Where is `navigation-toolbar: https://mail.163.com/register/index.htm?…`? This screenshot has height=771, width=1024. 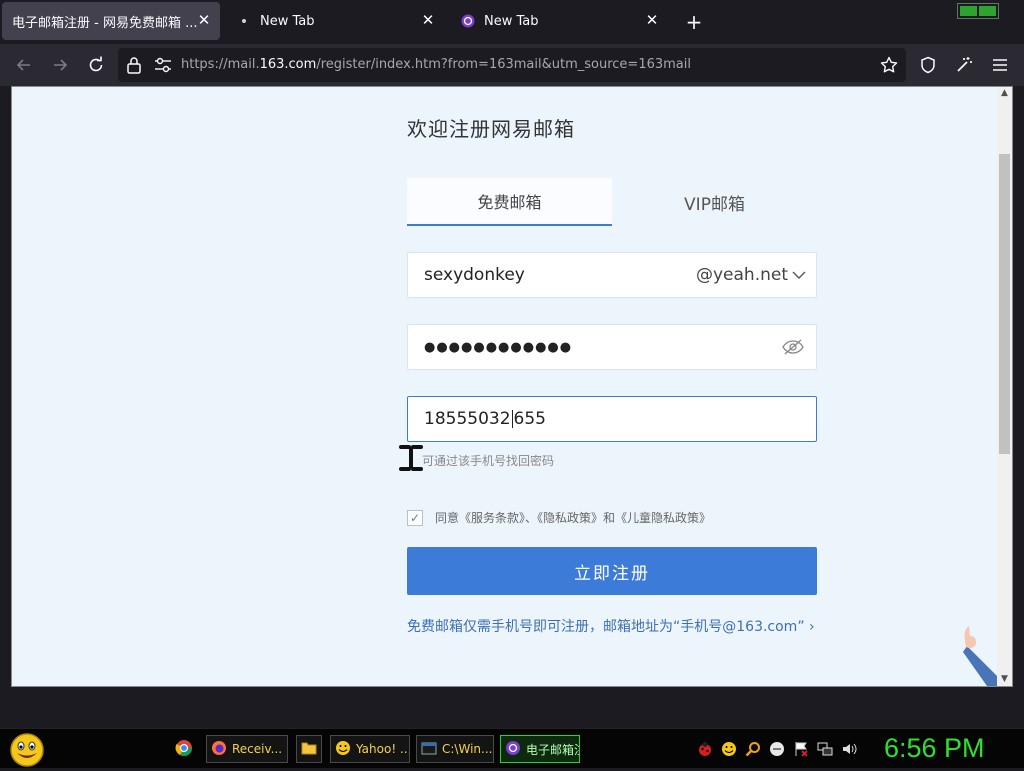
navigation-toolbar: https://mail.163.com/register/index.htm?… is located at coordinates (512, 65).